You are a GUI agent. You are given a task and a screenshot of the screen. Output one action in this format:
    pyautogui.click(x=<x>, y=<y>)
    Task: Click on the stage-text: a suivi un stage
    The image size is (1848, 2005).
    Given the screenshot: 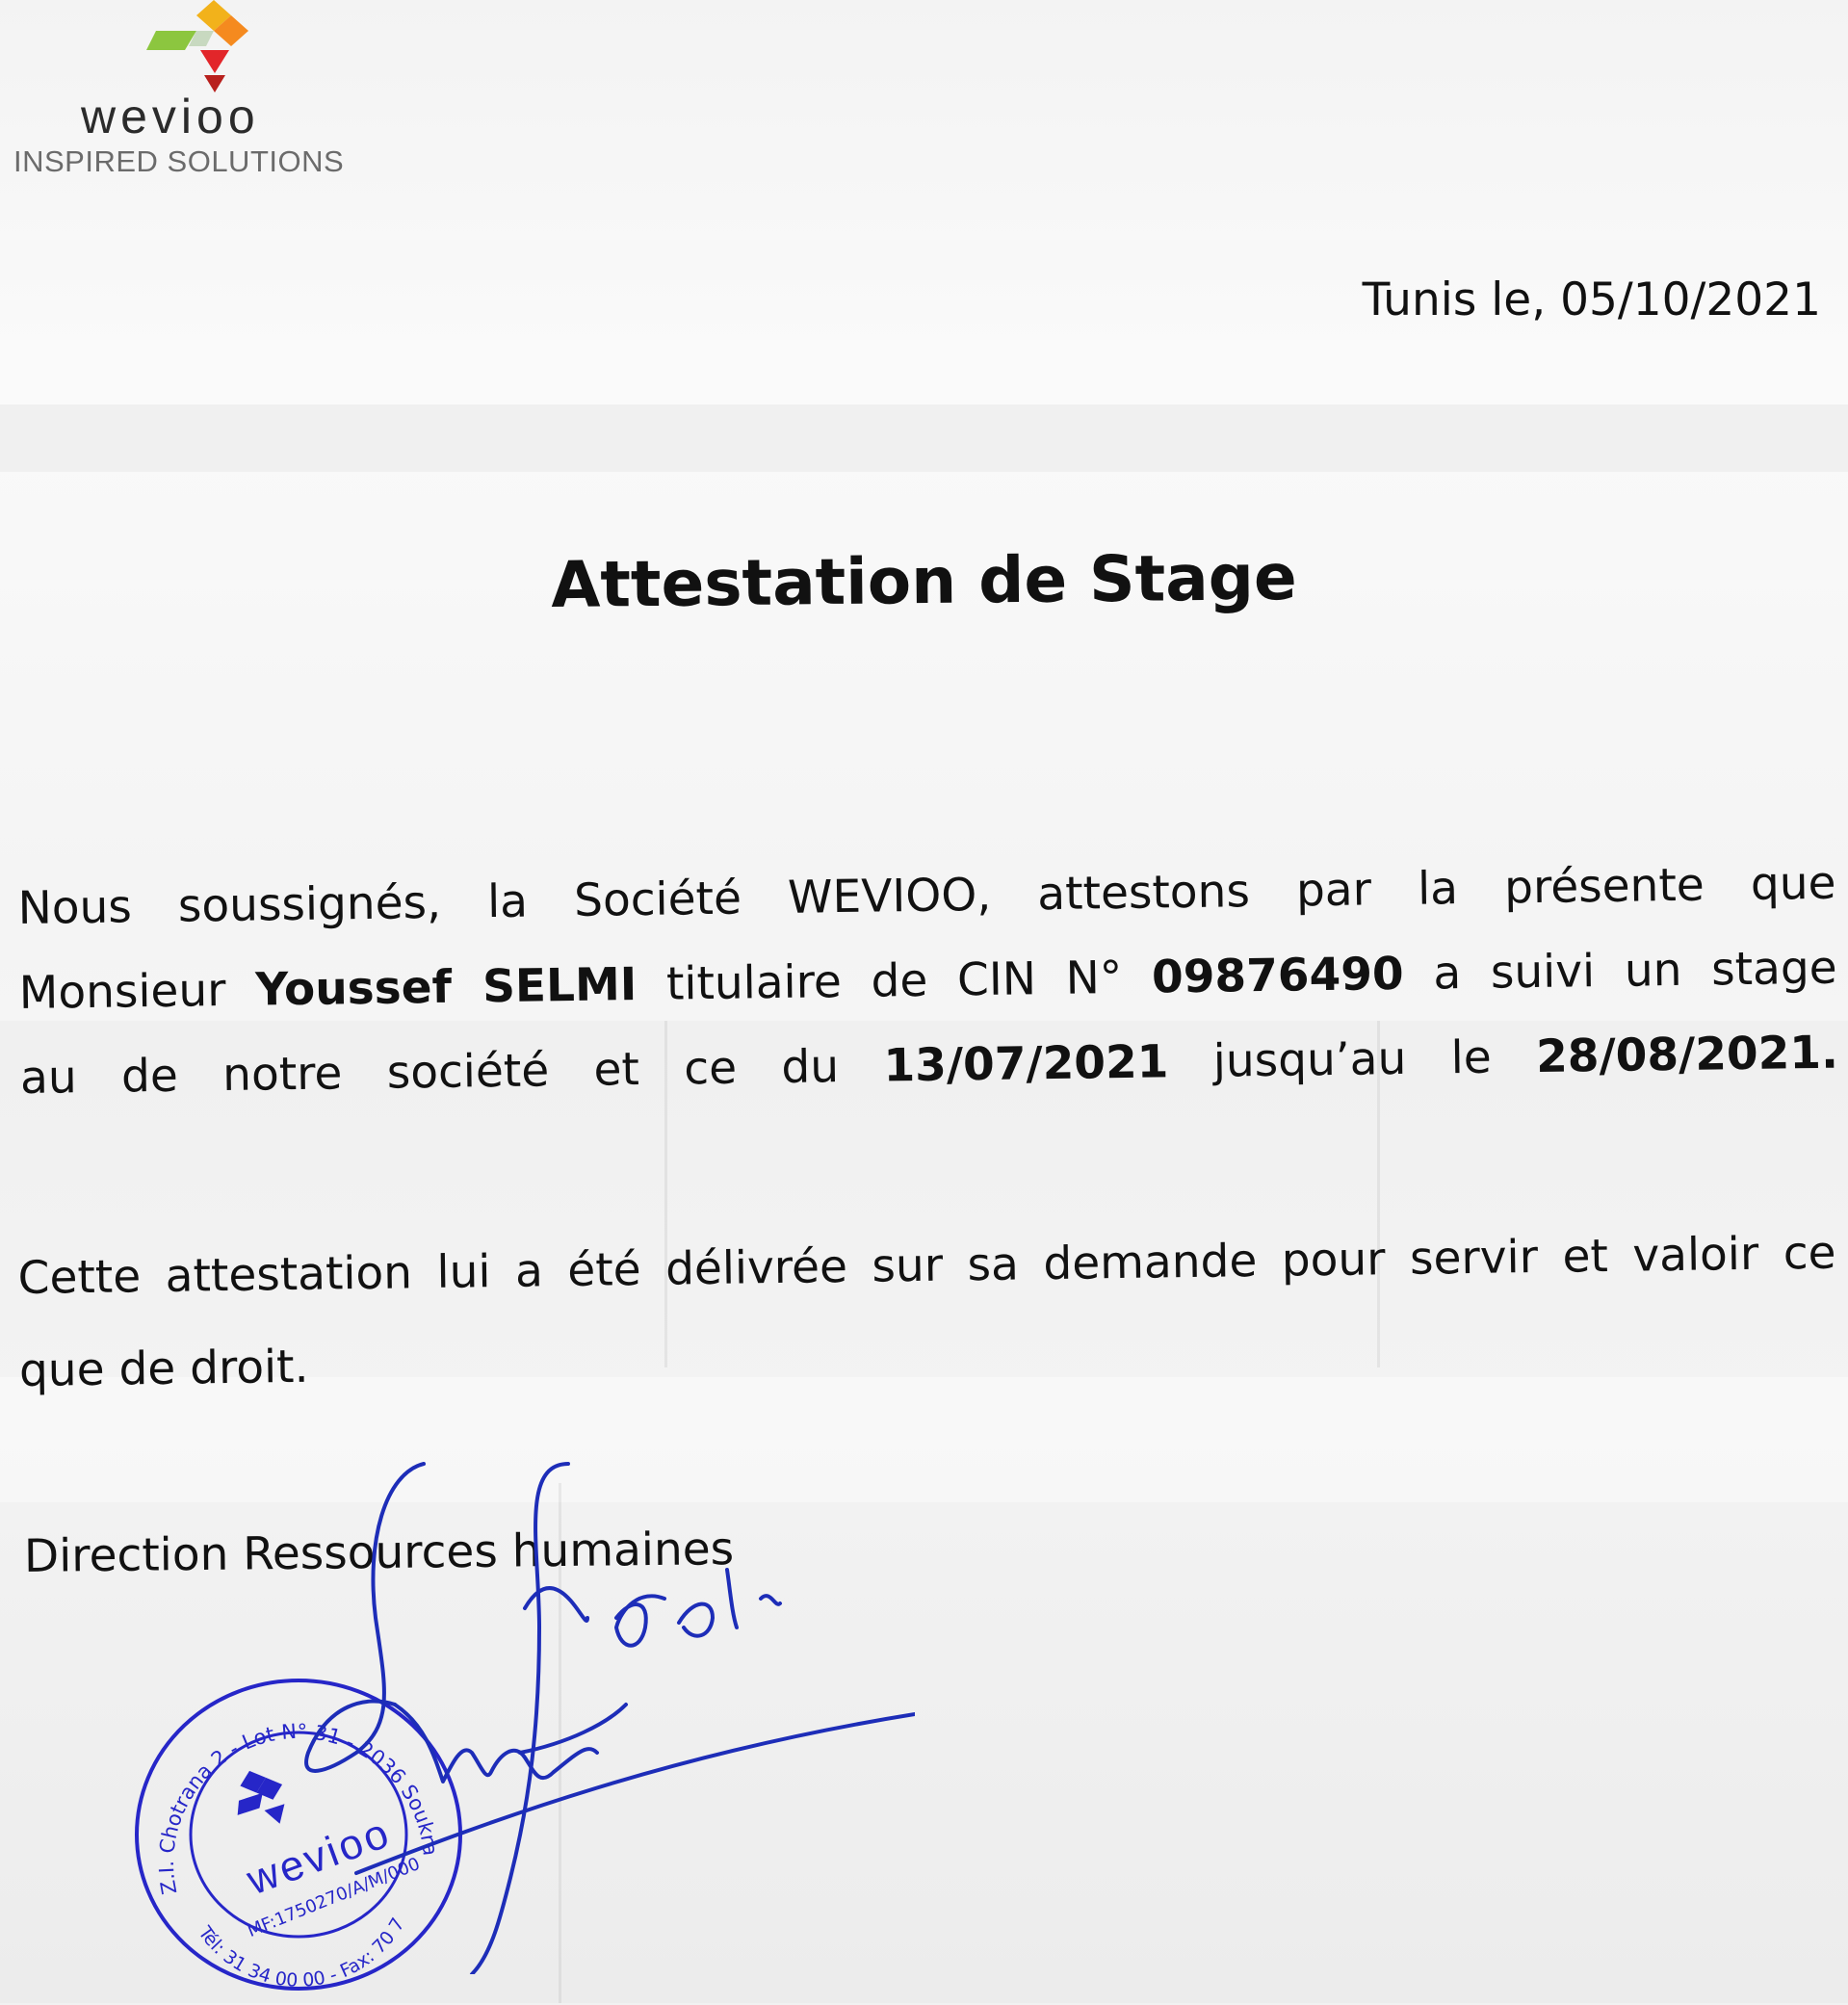 What is the action you would take?
    pyautogui.click(x=1635, y=971)
    